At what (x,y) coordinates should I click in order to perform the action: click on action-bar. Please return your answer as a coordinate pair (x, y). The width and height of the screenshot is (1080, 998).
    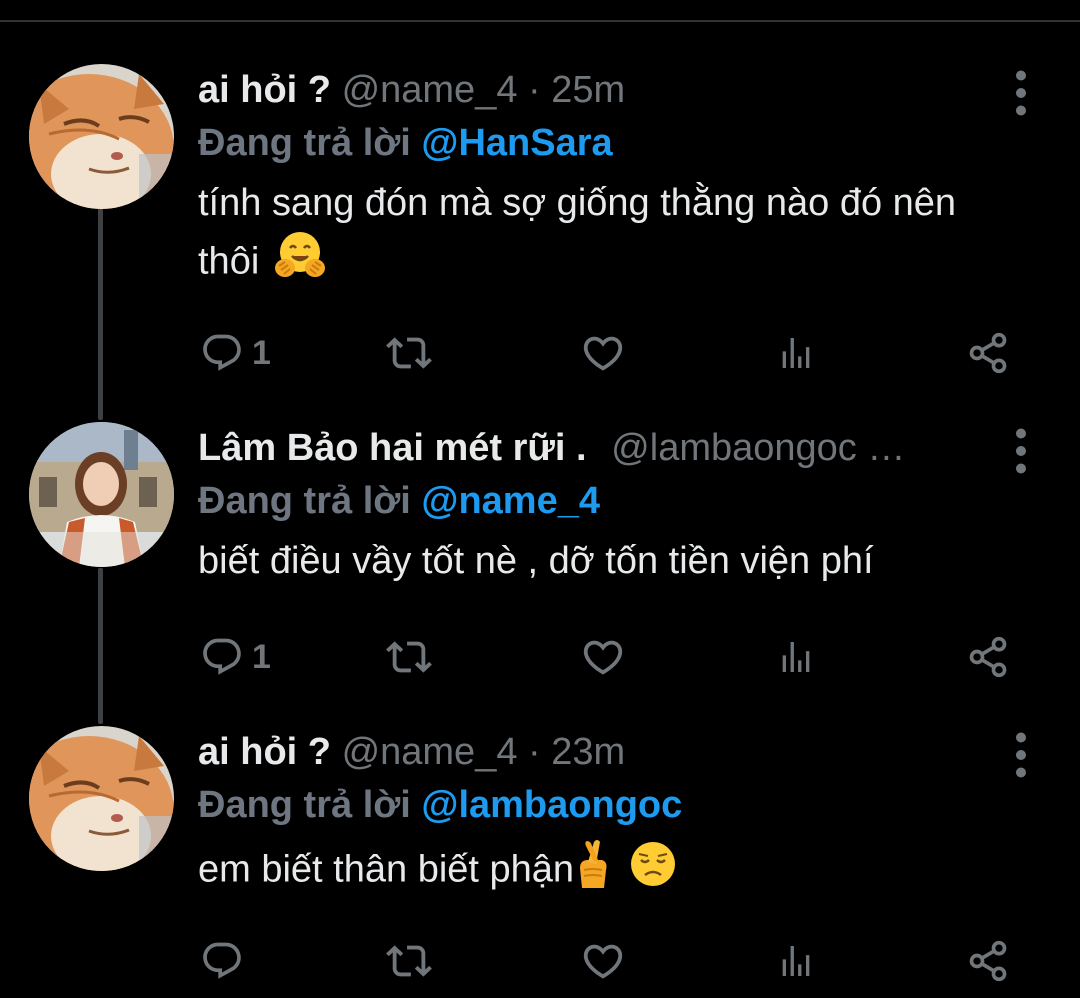
    Looking at the image, I should click on (540, 961).